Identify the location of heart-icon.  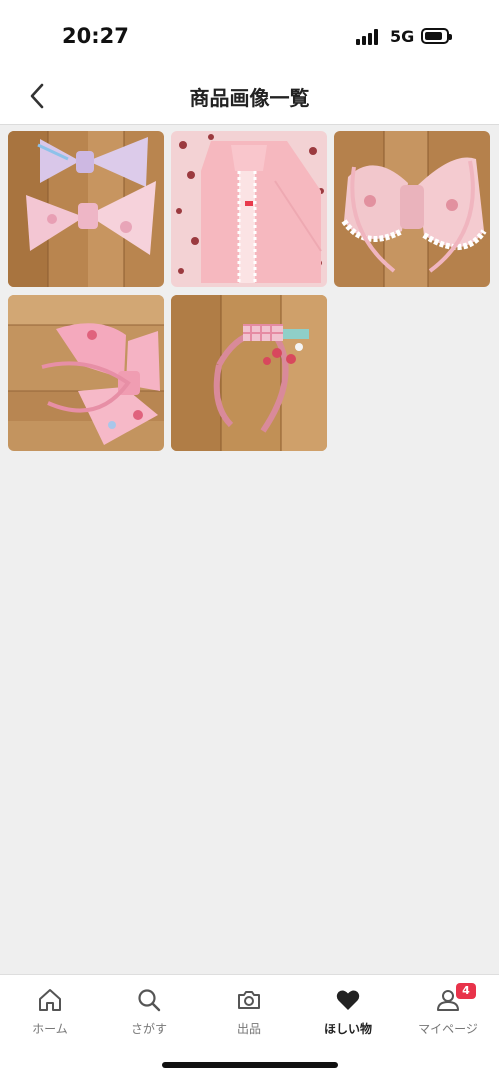
(348, 1000).